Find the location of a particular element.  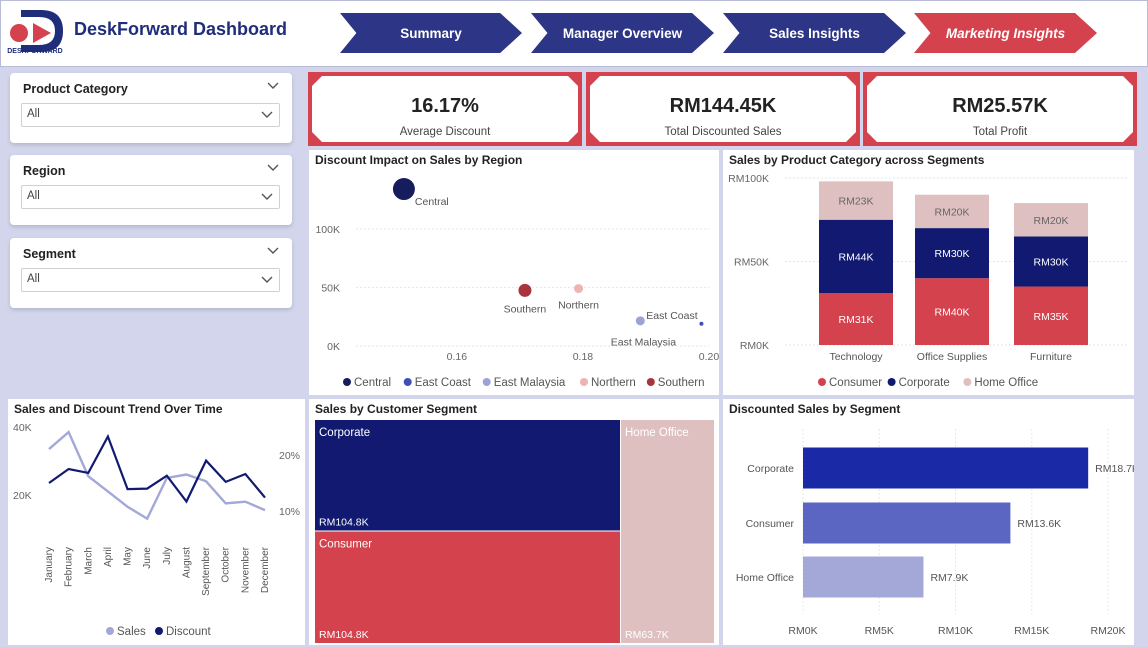

x-tick-label: September is located at coordinates (206, 571).